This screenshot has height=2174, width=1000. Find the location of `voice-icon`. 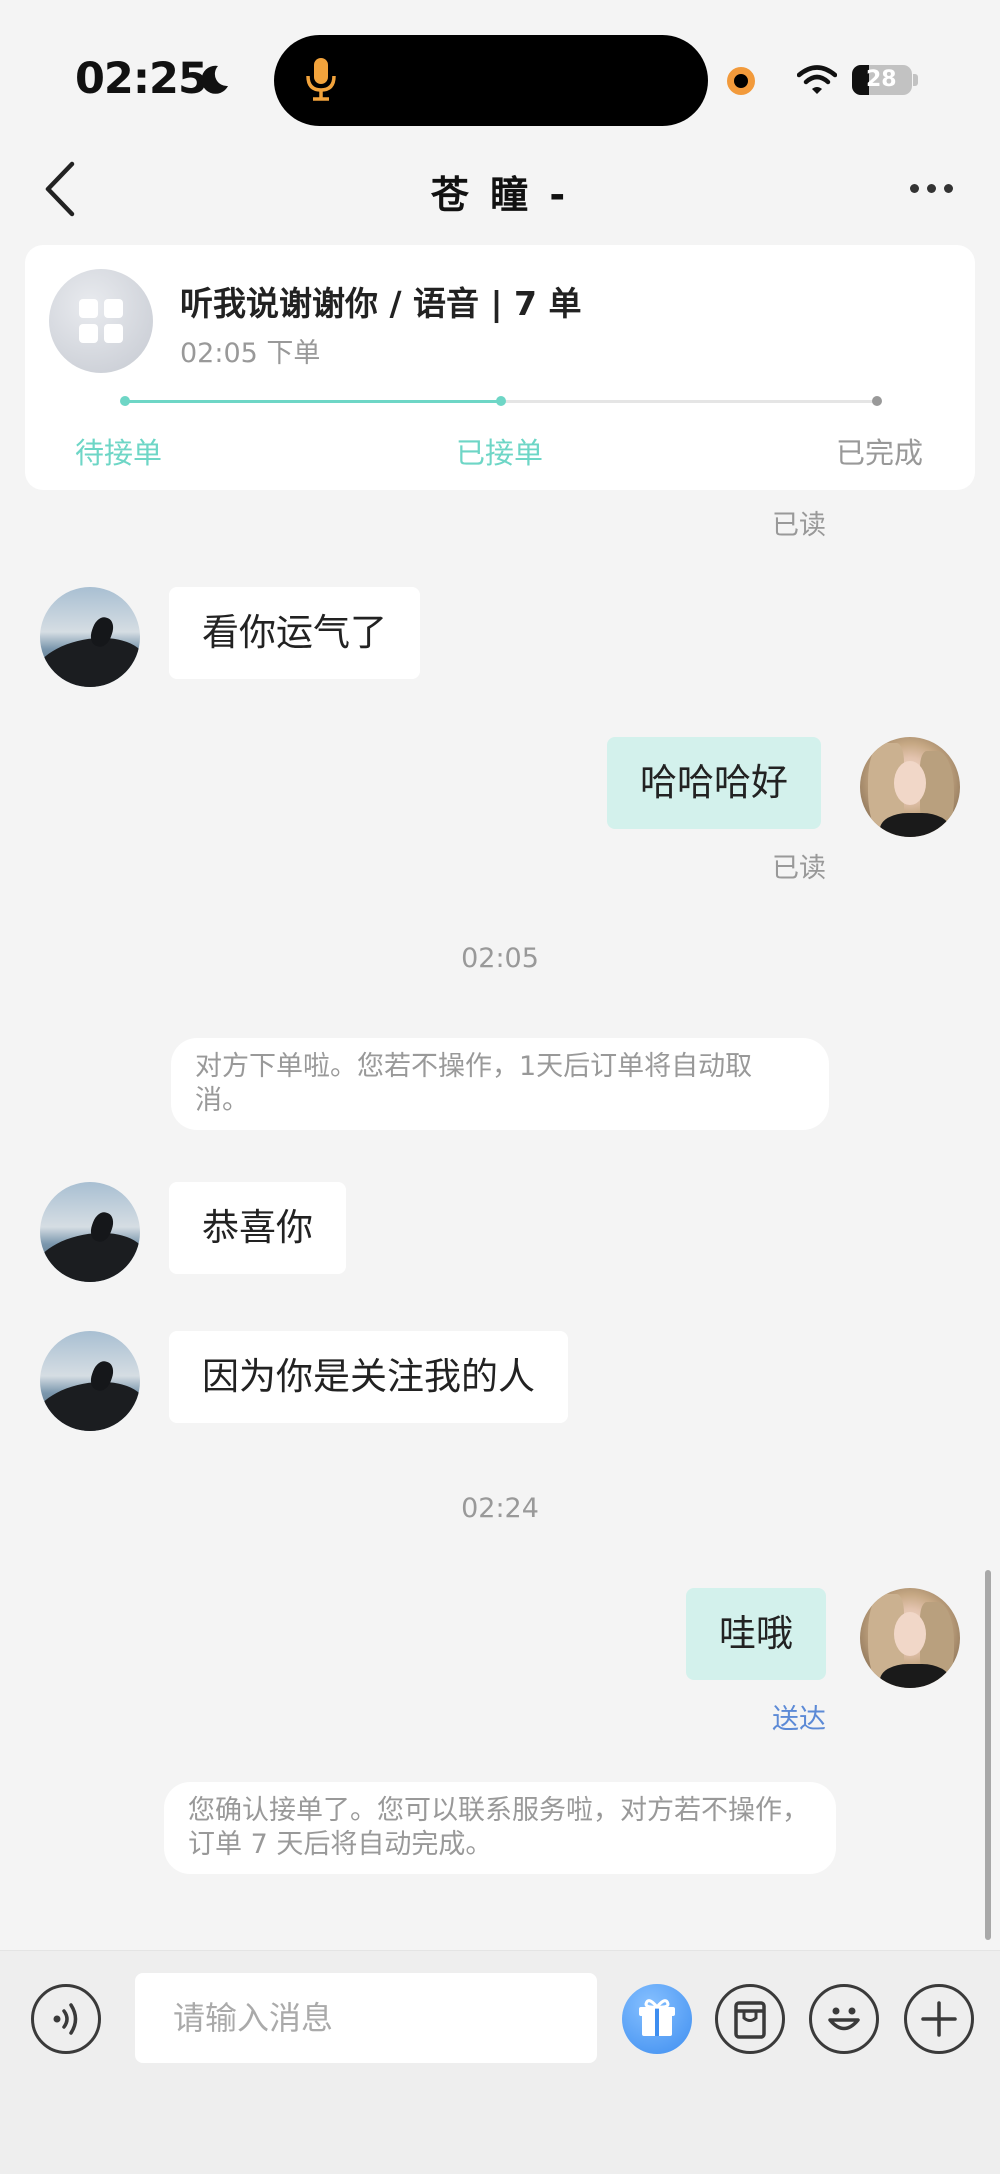

voice-icon is located at coordinates (66, 2019).